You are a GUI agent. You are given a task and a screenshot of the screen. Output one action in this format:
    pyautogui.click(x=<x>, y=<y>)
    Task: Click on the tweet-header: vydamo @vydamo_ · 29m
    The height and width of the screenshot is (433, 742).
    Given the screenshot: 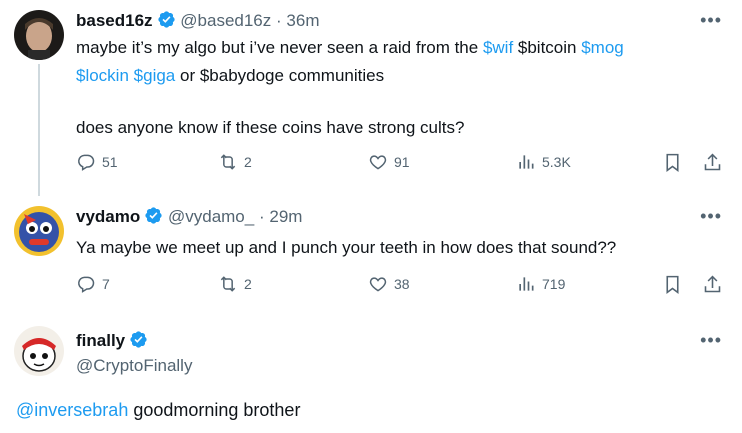 What is the action you would take?
    pyautogui.click(x=189, y=218)
    